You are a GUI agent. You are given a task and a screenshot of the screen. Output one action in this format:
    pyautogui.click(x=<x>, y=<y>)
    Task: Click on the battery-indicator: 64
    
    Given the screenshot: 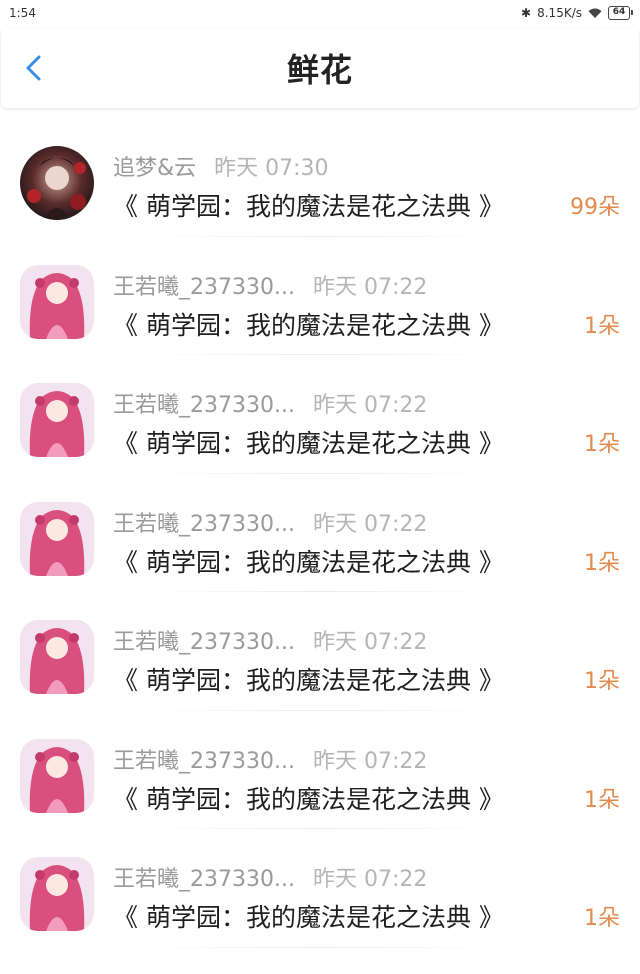 What is the action you would take?
    pyautogui.click(x=620, y=13)
    